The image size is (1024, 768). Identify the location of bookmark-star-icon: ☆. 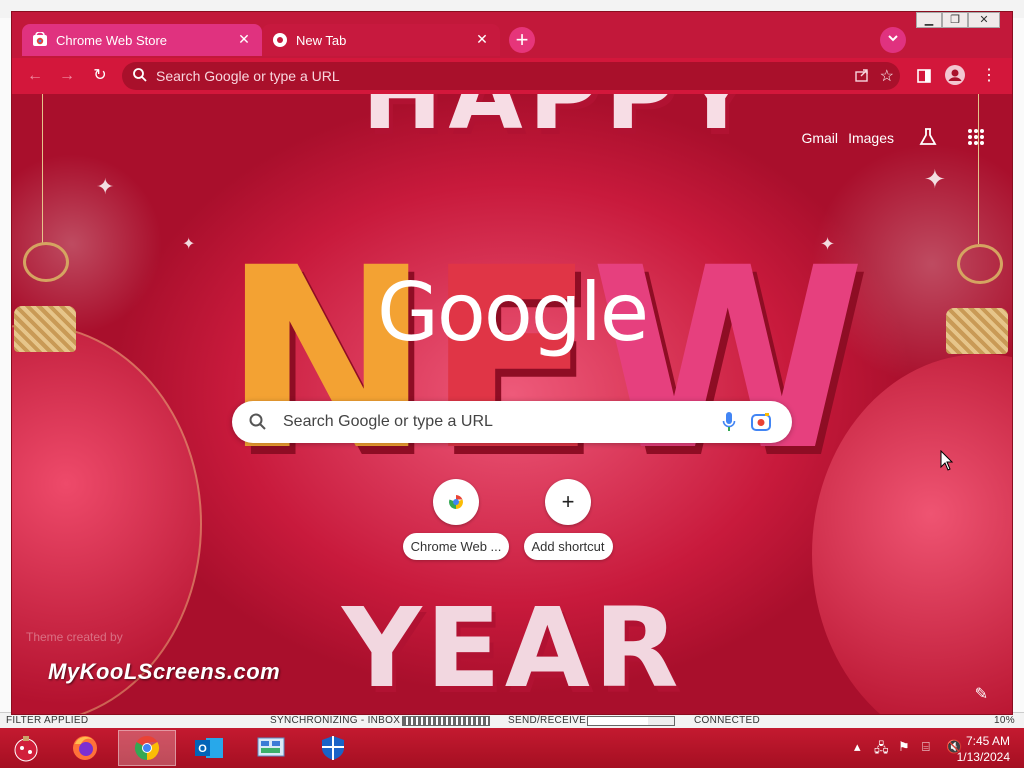
(887, 76).